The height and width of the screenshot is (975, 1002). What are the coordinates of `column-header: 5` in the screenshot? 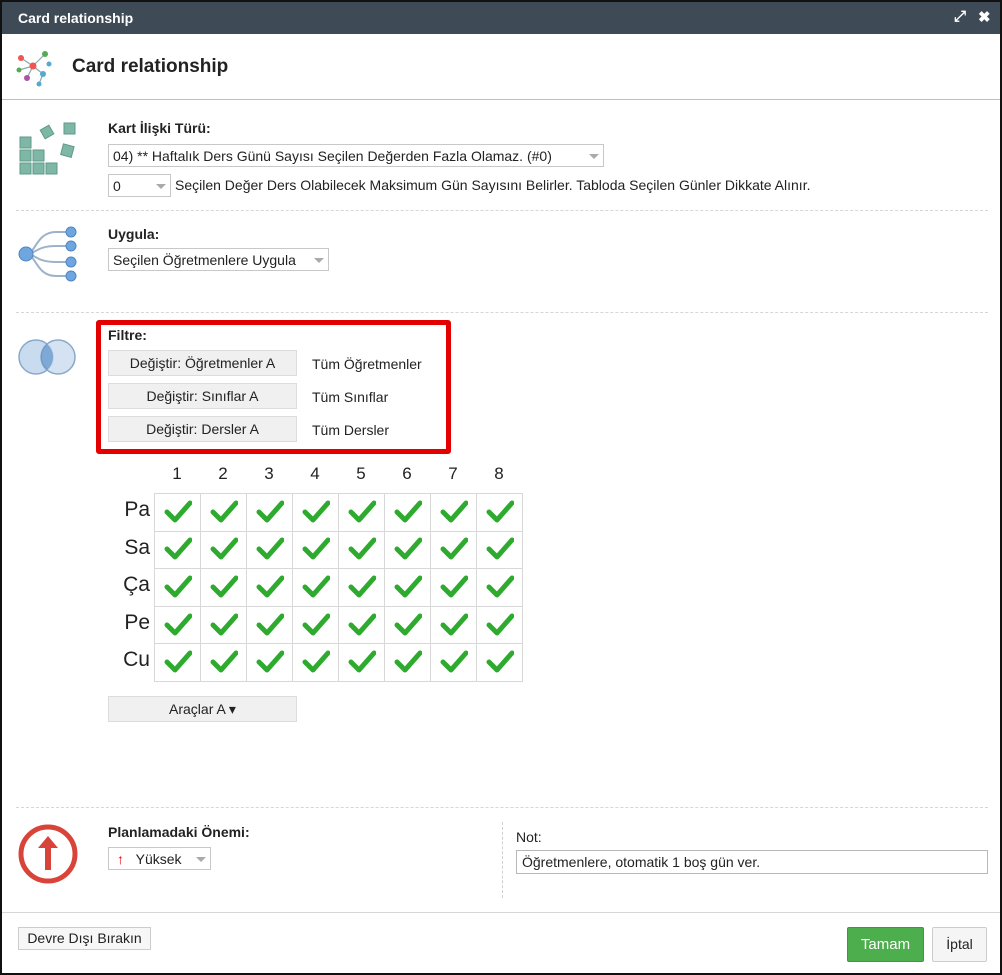 It's located at (361, 473).